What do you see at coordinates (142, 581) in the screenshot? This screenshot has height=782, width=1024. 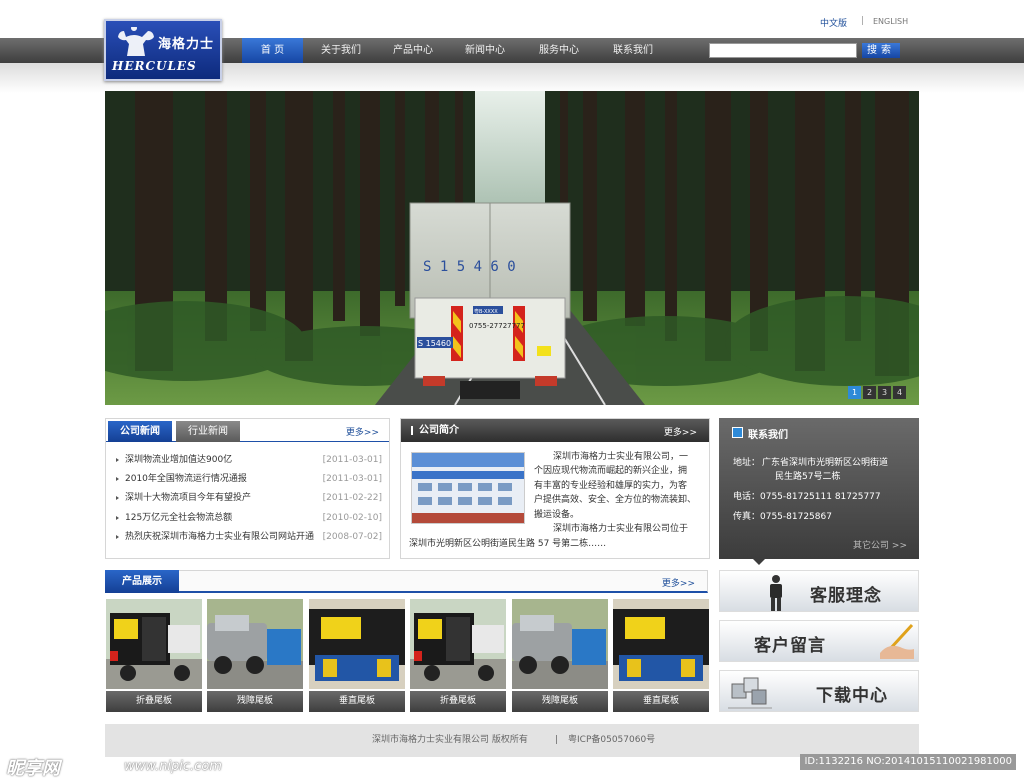 I see `products-title: 产品展示` at bounding box center [142, 581].